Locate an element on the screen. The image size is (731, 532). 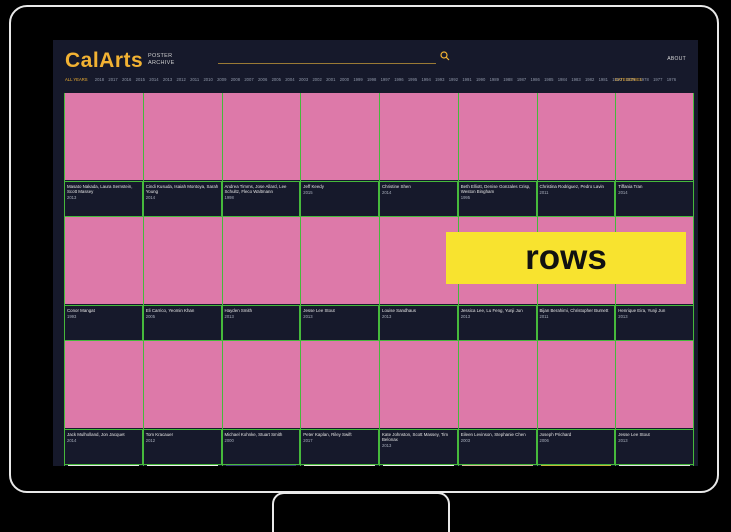
poster-card: Bijan Berahimi, Christopher Burnett 2011 is located at coordinates (576, 323).